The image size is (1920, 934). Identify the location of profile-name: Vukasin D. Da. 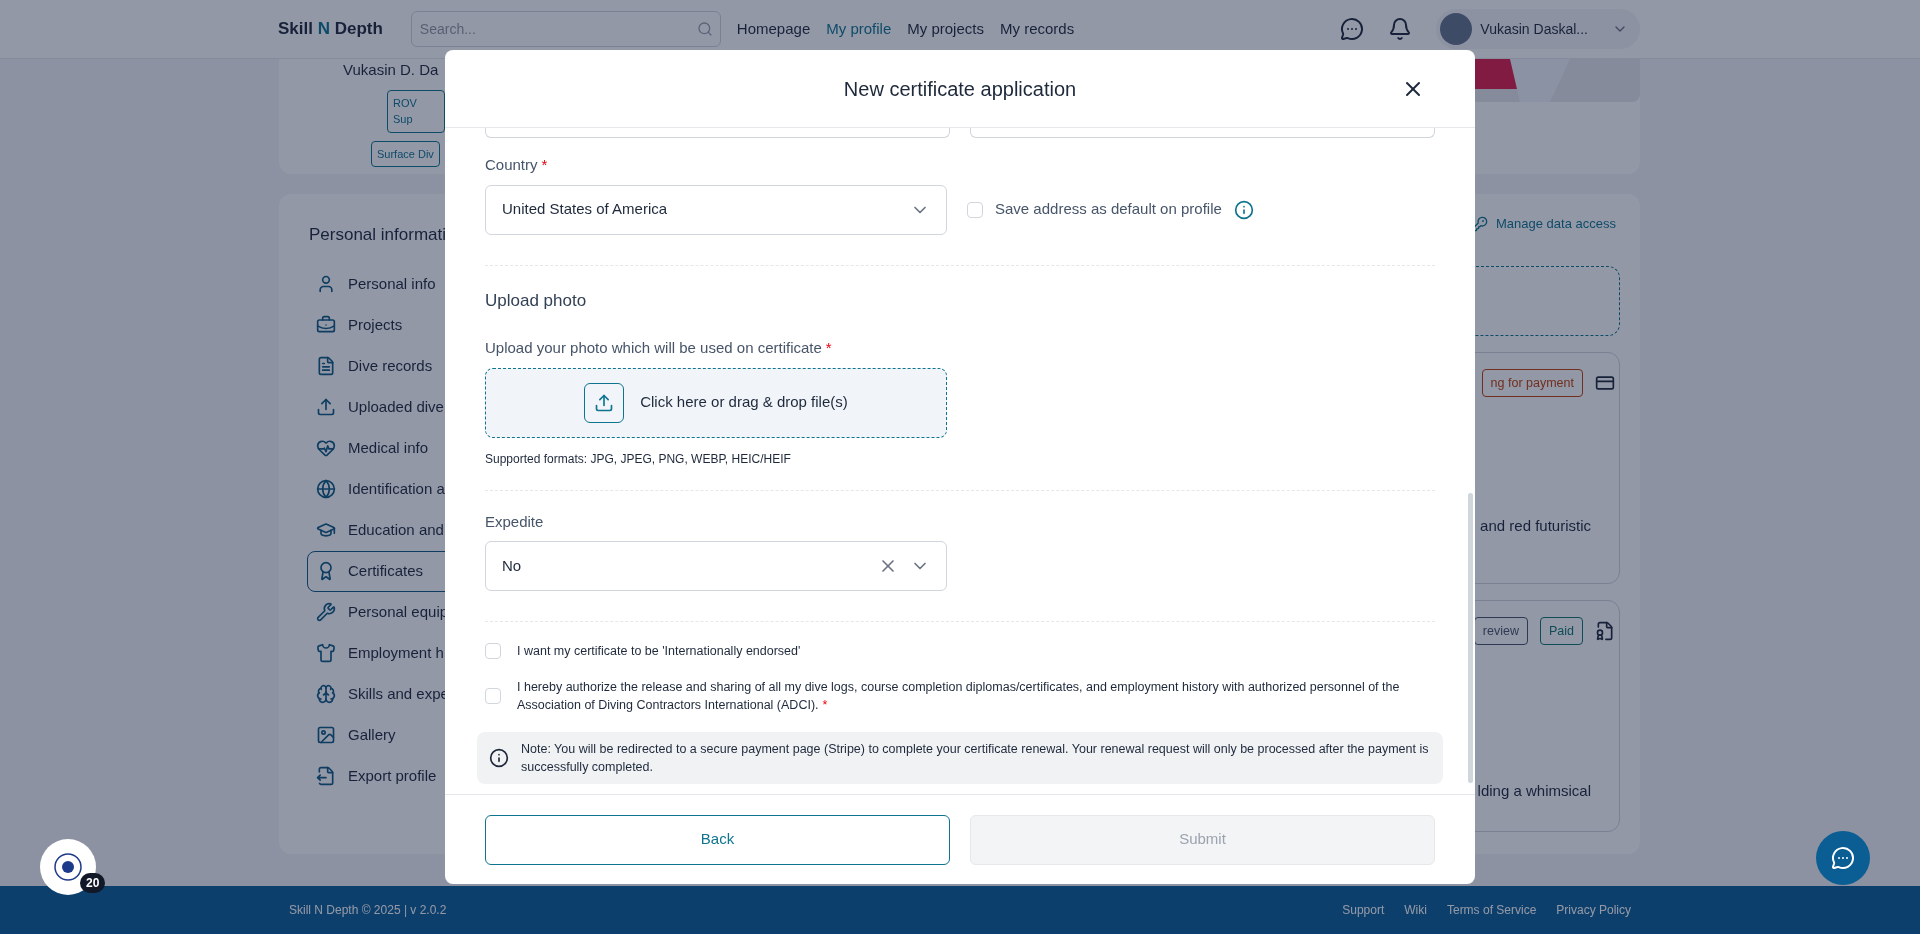
(391, 70).